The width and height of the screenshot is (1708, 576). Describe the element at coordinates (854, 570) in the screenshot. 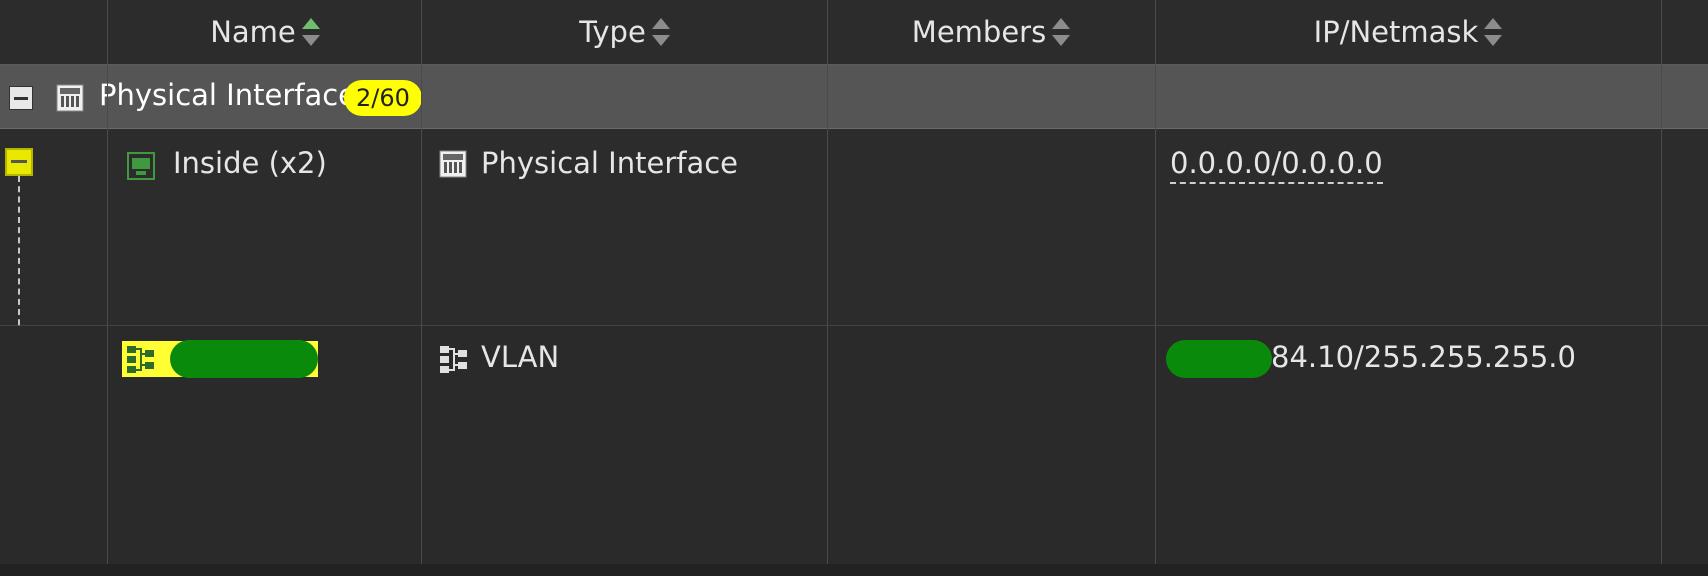

I see `table-footer` at that location.